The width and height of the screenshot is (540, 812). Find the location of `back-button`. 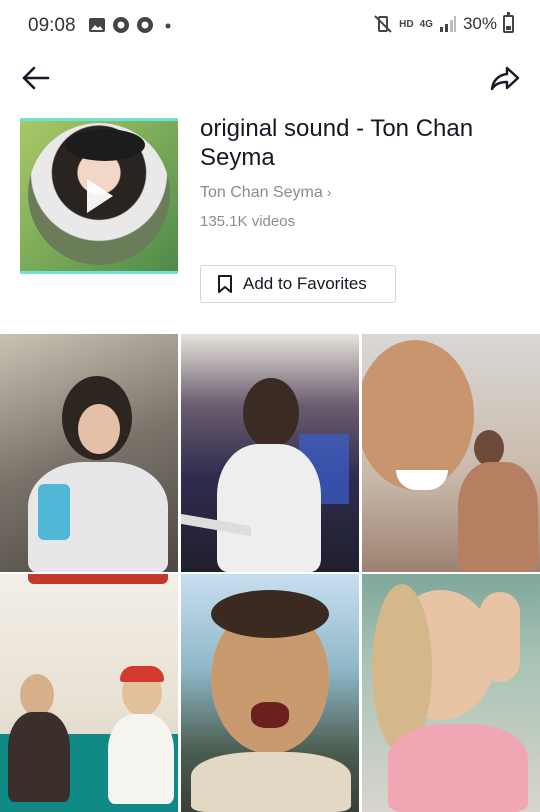

back-button is located at coordinates (37, 78).